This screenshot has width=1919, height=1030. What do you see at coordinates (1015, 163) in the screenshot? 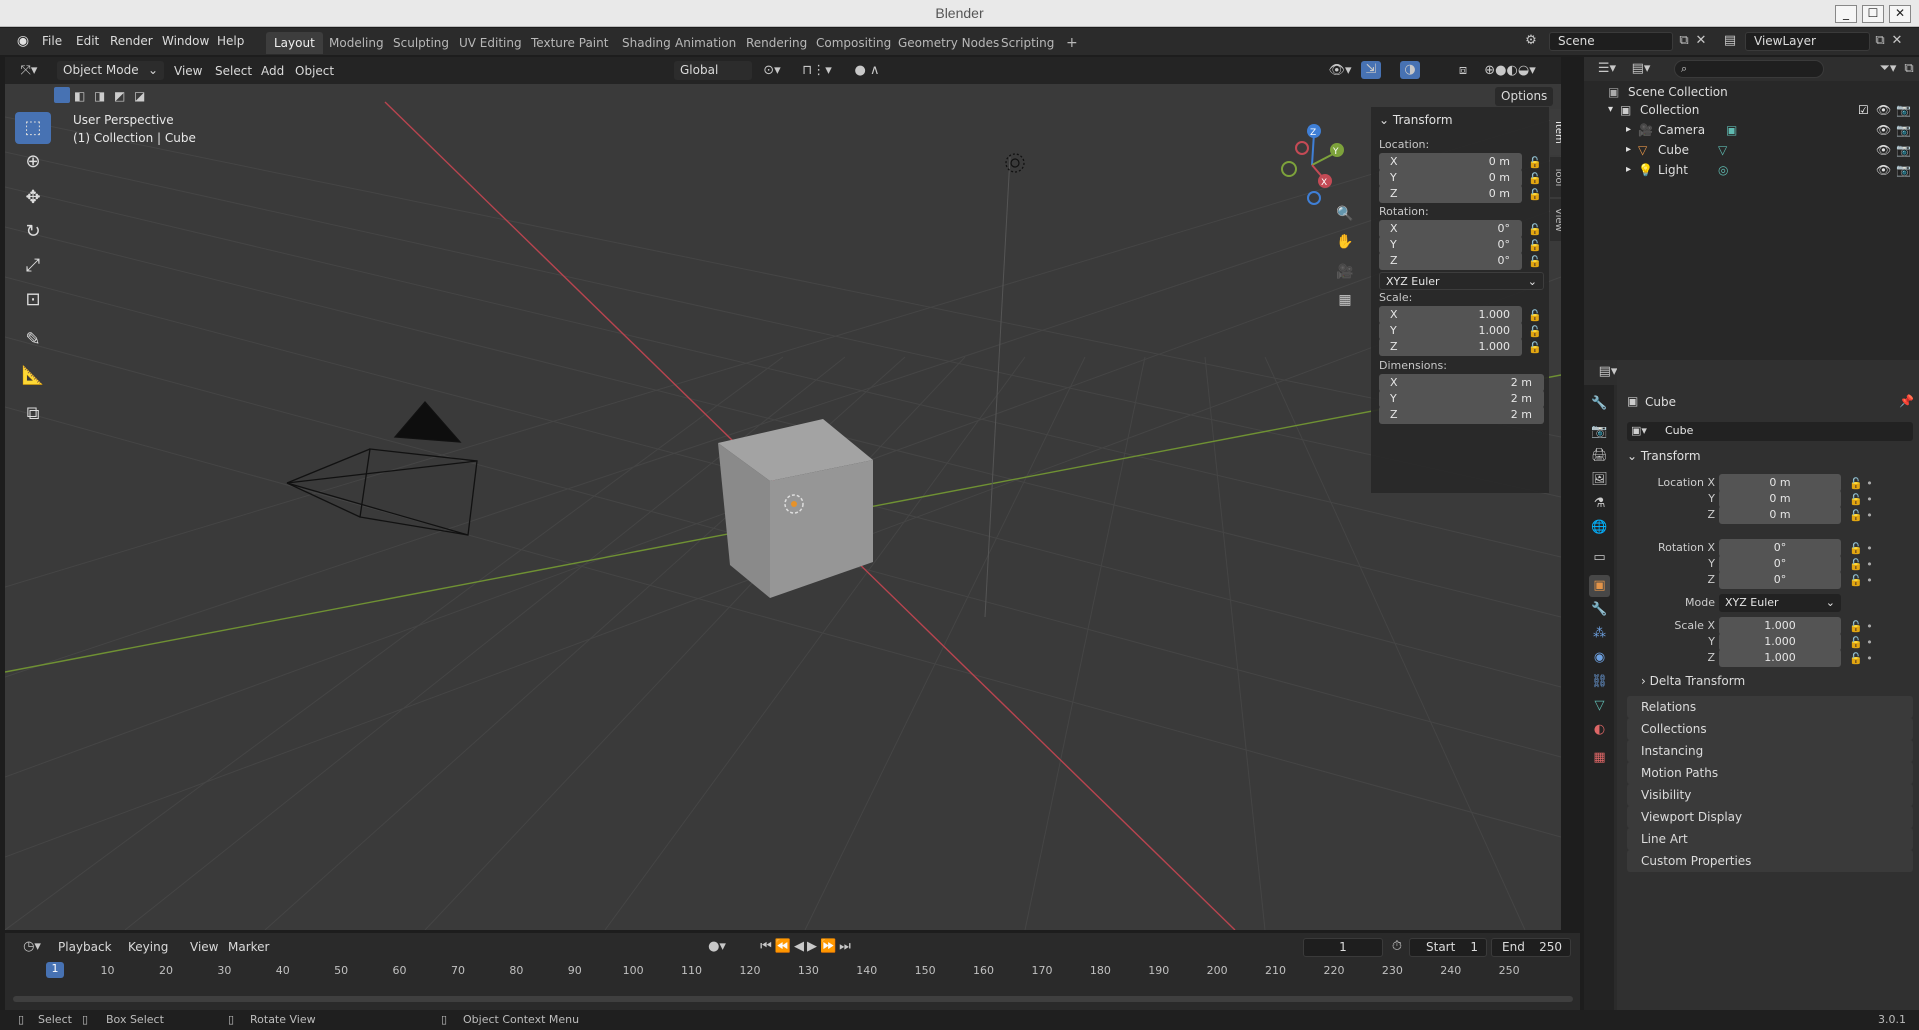
I see `light-object` at bounding box center [1015, 163].